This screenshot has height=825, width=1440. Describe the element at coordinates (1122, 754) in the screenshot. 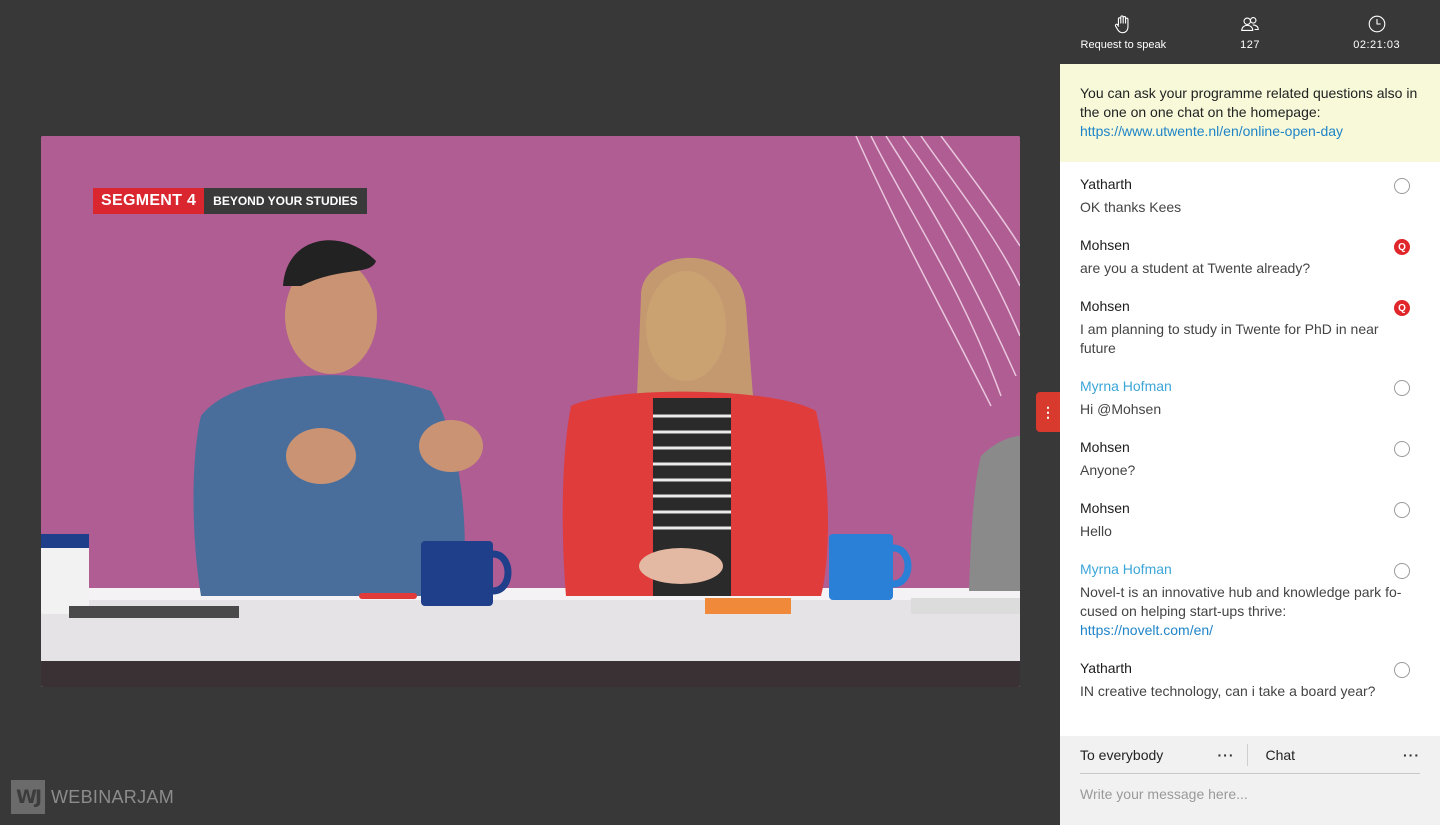

I see `recipient-label: To everybody` at that location.